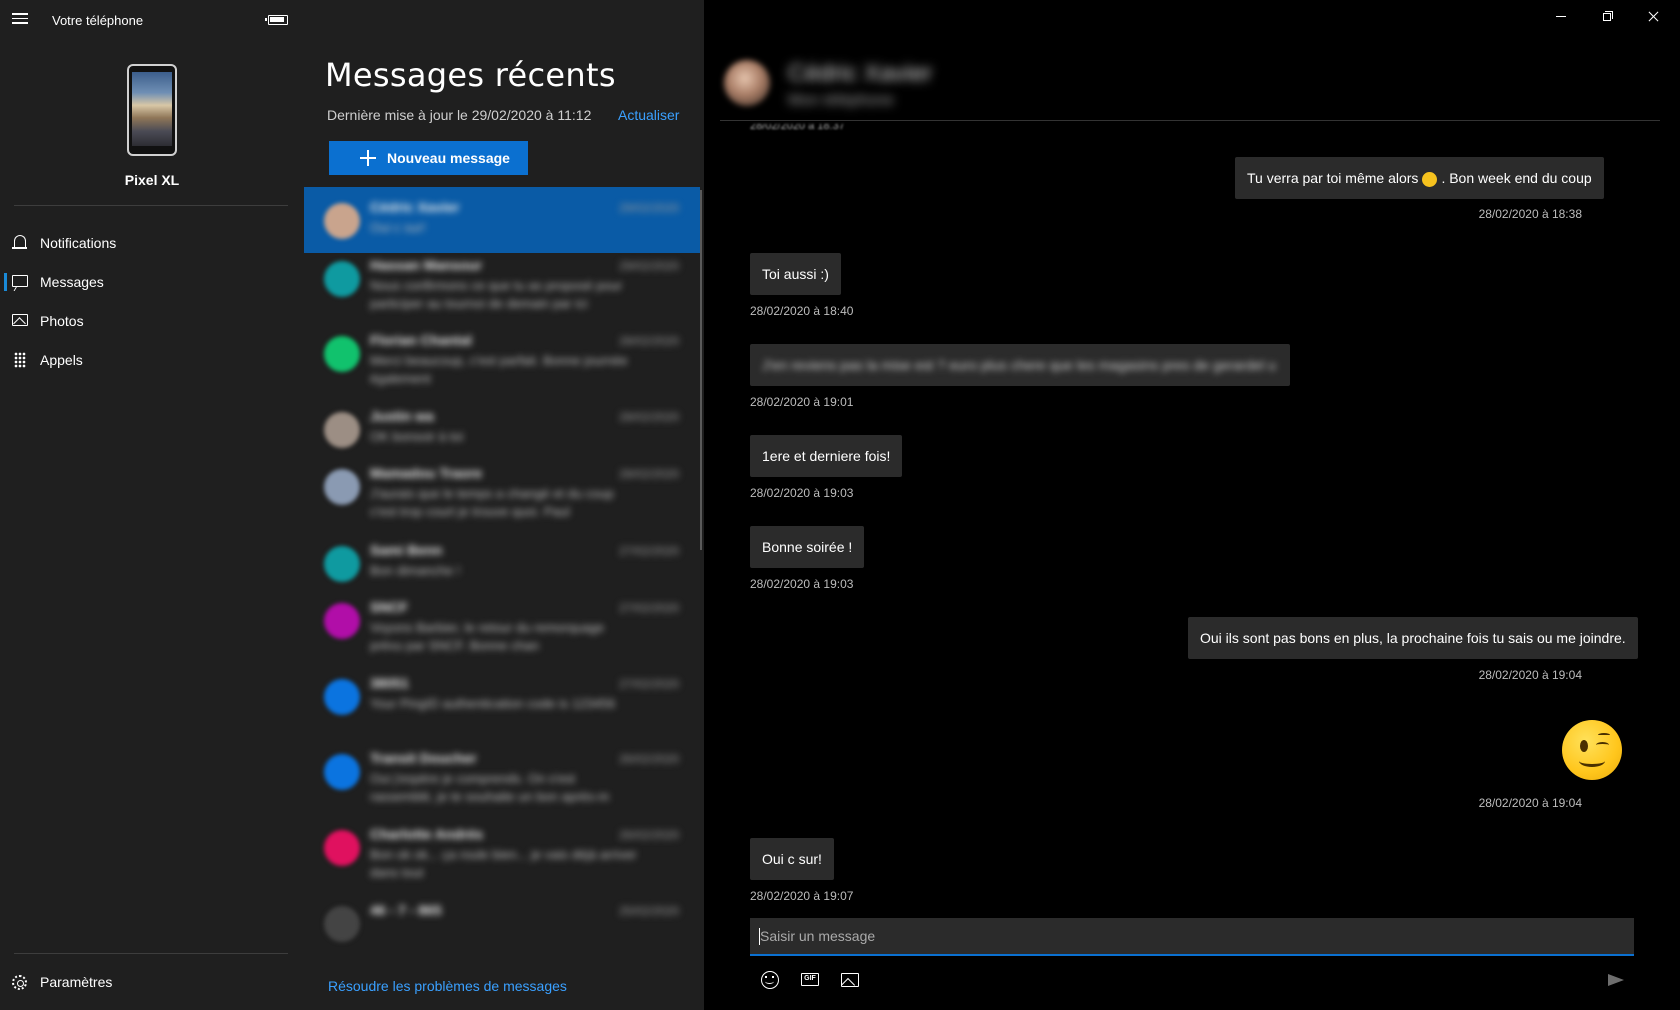  What do you see at coordinates (152, 321) in the screenshot?
I see `nav-item-photos: Photos` at bounding box center [152, 321].